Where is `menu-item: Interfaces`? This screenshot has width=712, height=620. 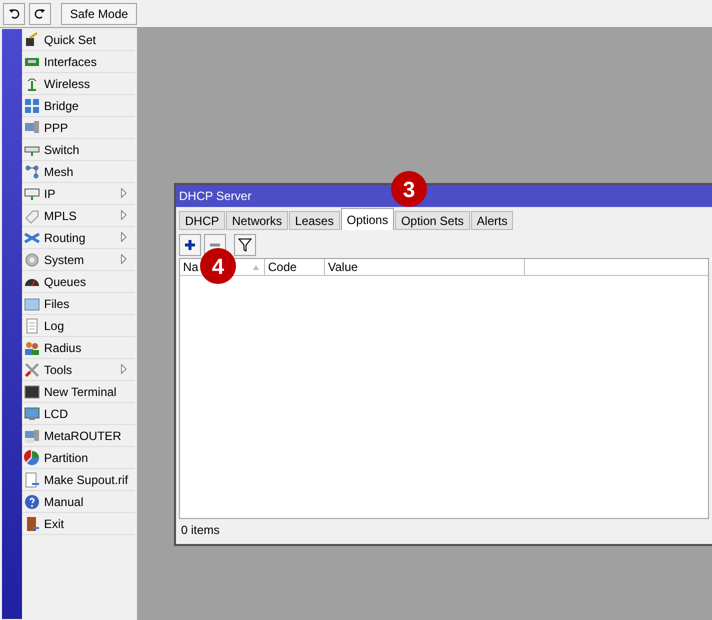 menu-item: Interfaces is located at coordinates (78, 62).